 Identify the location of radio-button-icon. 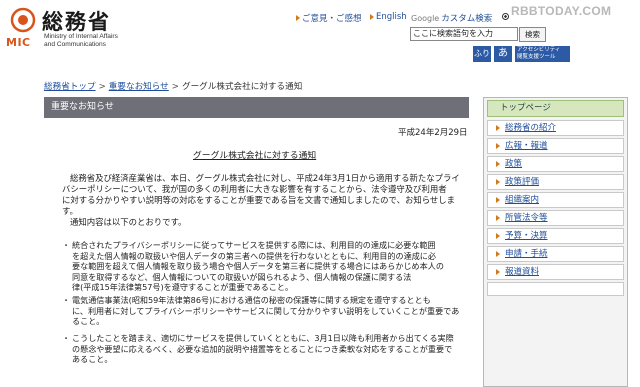
(505, 16).